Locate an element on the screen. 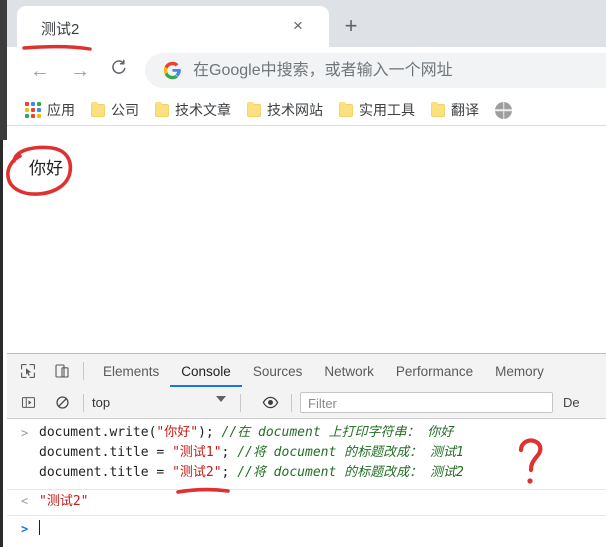 This screenshot has width=606, height=547. reload-icon is located at coordinates (119, 71).